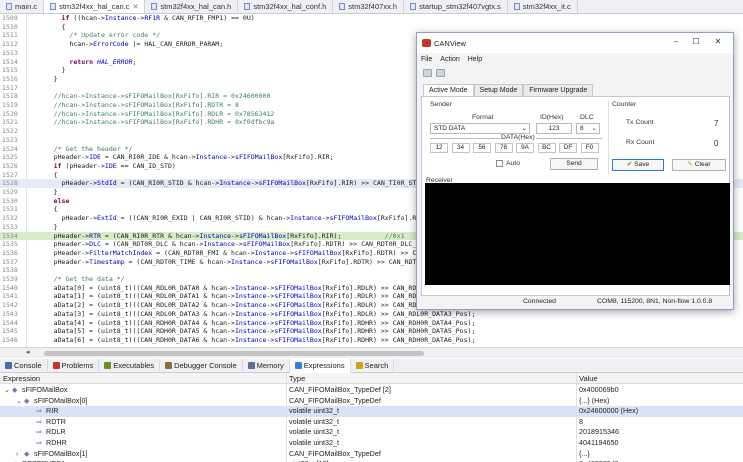  What do you see at coordinates (10, 165) in the screenshot?
I see `line-number: 1526` at bounding box center [10, 165].